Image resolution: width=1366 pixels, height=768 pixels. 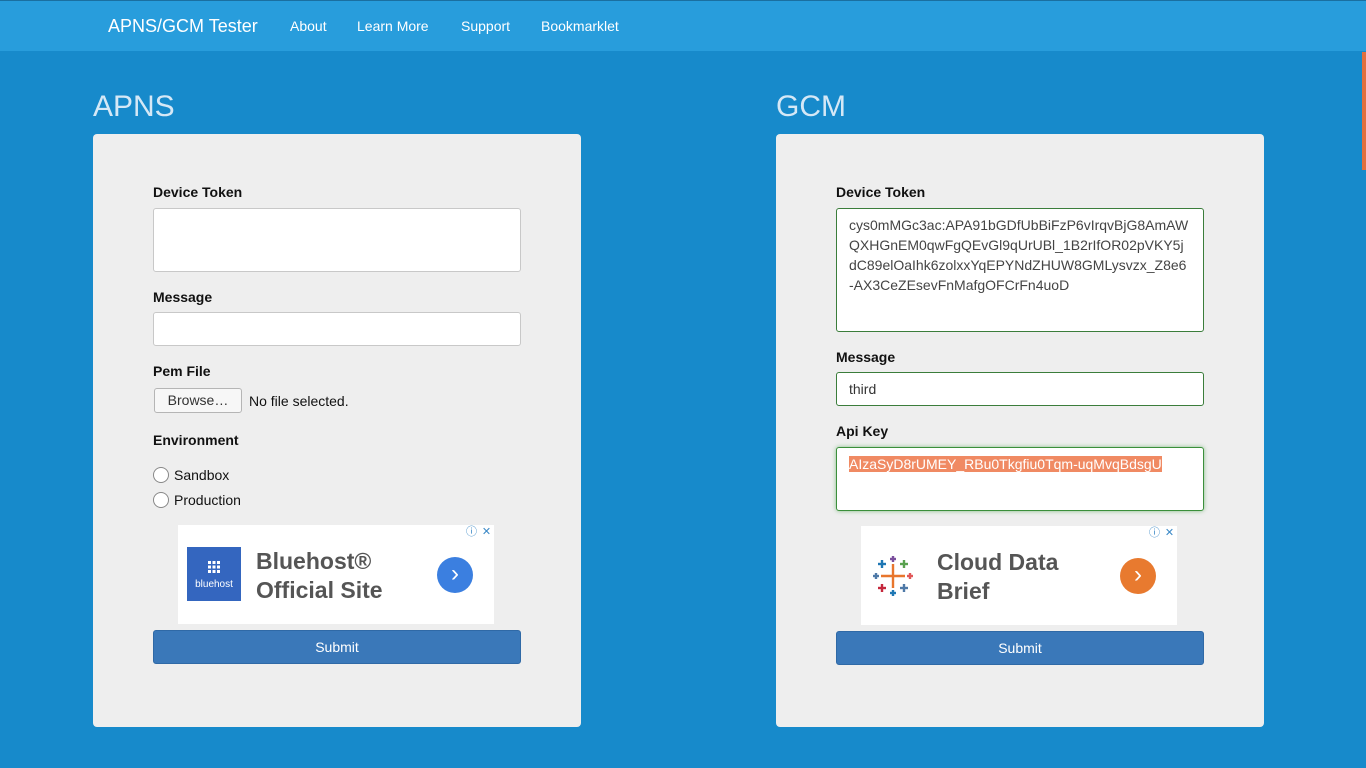 What do you see at coordinates (196, 440) in the screenshot?
I see `apns-environment-label: Environment` at bounding box center [196, 440].